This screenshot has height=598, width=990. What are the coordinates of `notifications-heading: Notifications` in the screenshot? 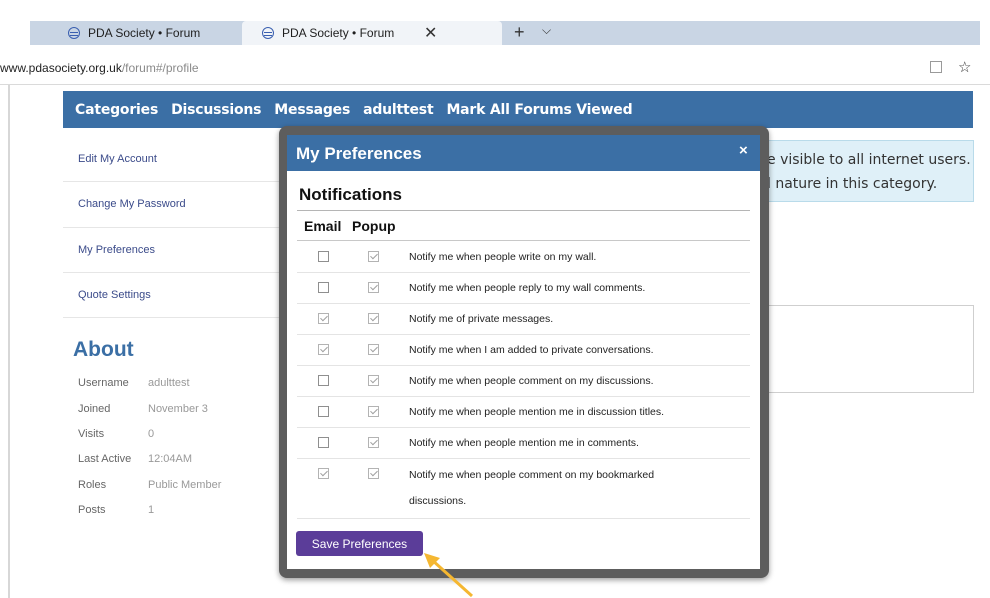 It's located at (350, 194).